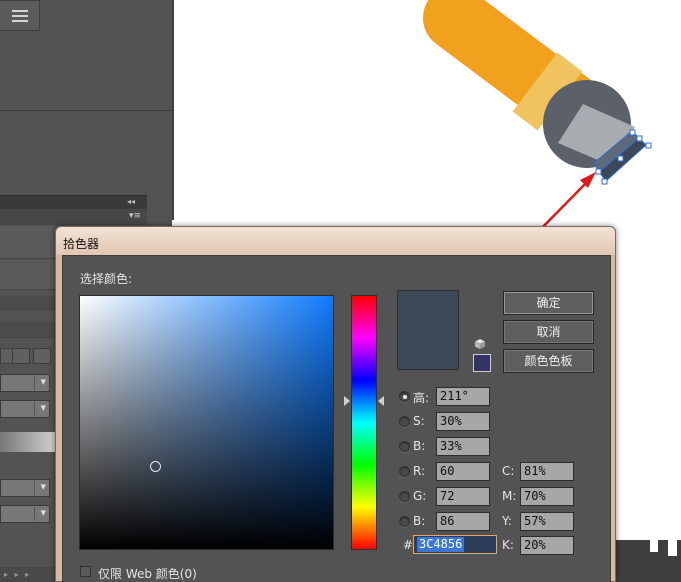 This screenshot has width=681, height=582. I want to click on saturation-field: 30%, so click(463, 421).